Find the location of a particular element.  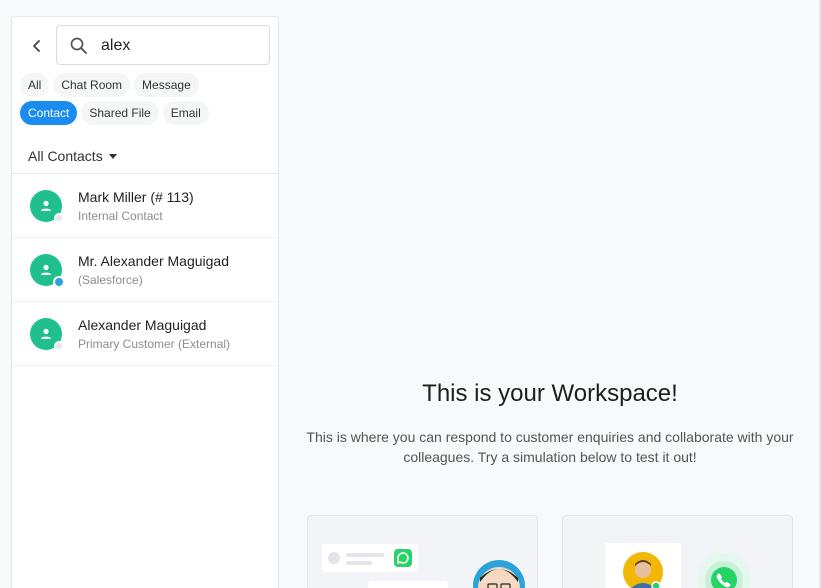

chat-simulation-illustration is located at coordinates (423, 566).